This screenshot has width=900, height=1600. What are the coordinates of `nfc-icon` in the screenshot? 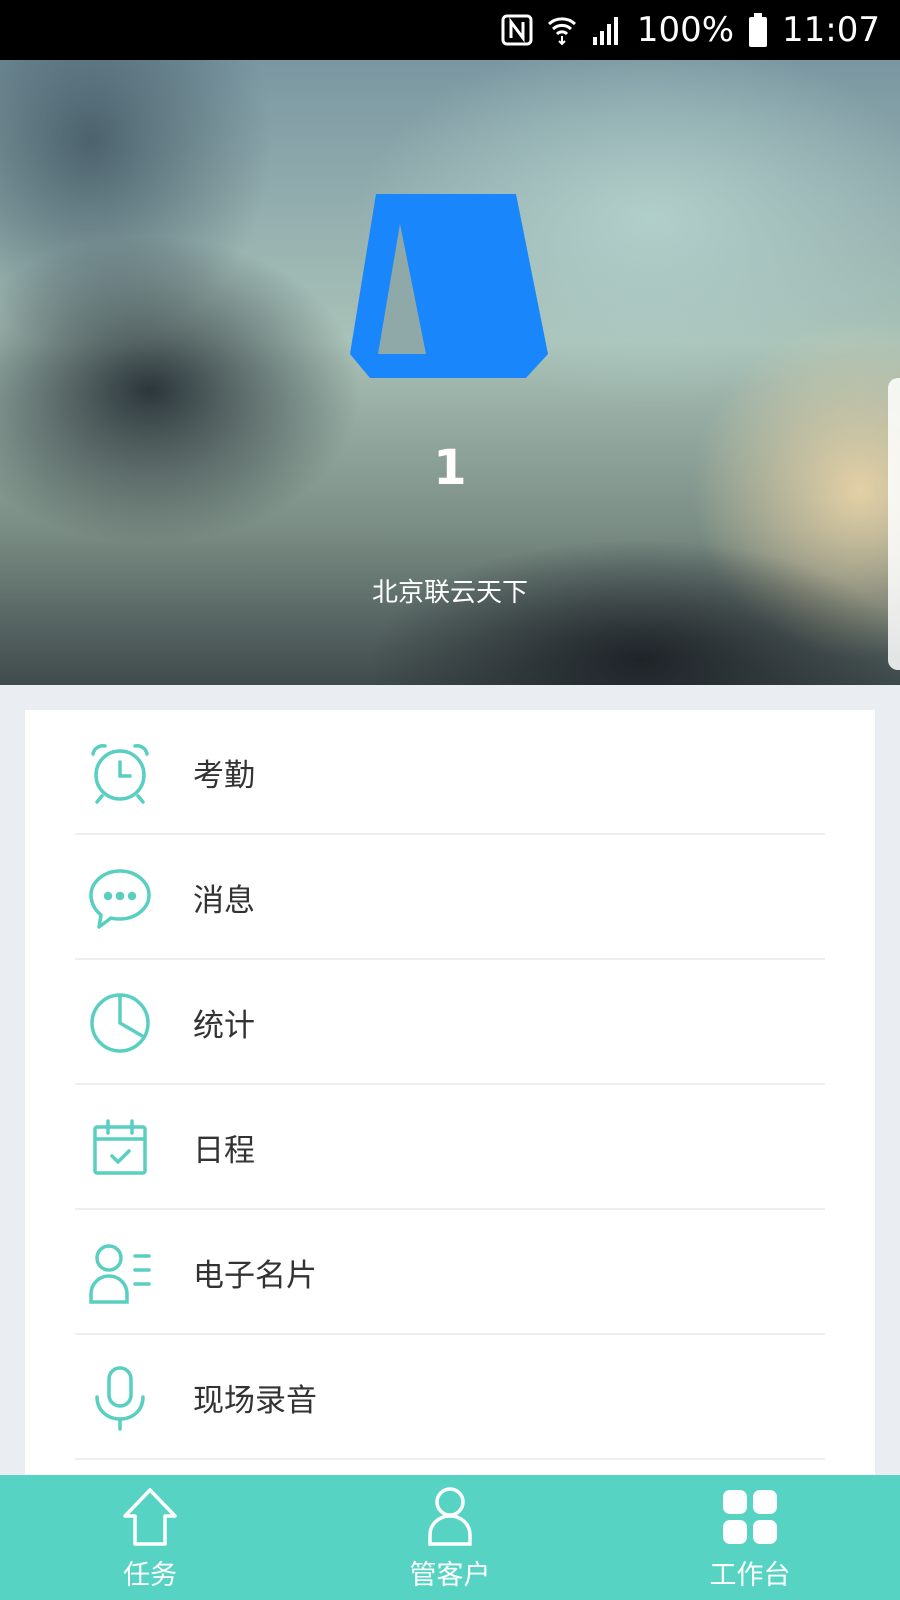 It's located at (517, 30).